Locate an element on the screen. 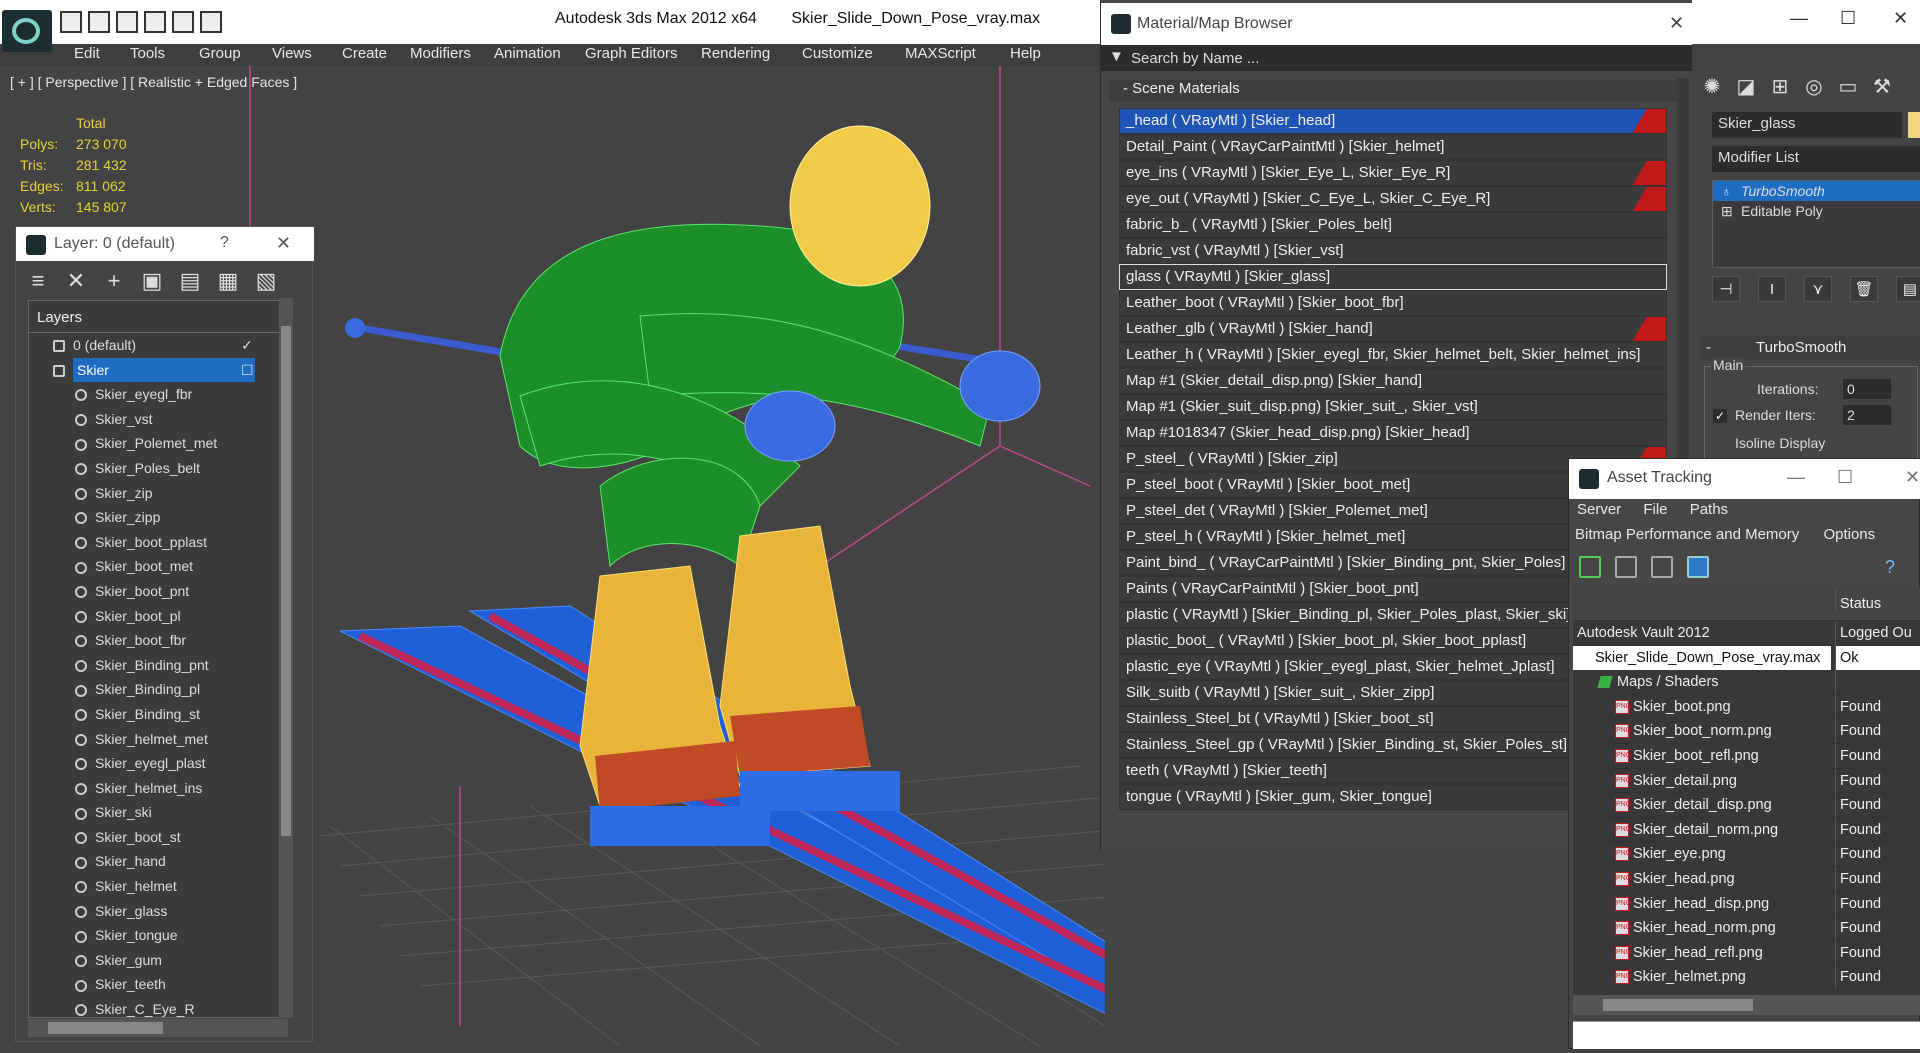  table-view-icon is located at coordinates (1698, 567).